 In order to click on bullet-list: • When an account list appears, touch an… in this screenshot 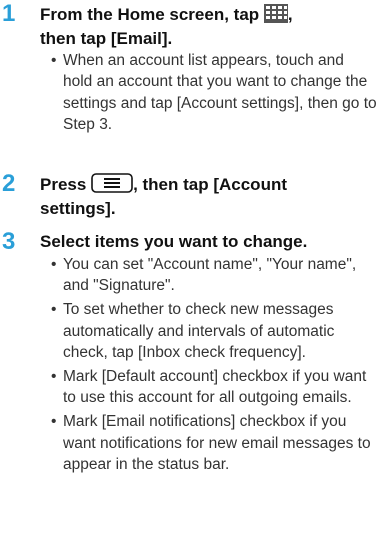, I will do `click(214, 94)`.